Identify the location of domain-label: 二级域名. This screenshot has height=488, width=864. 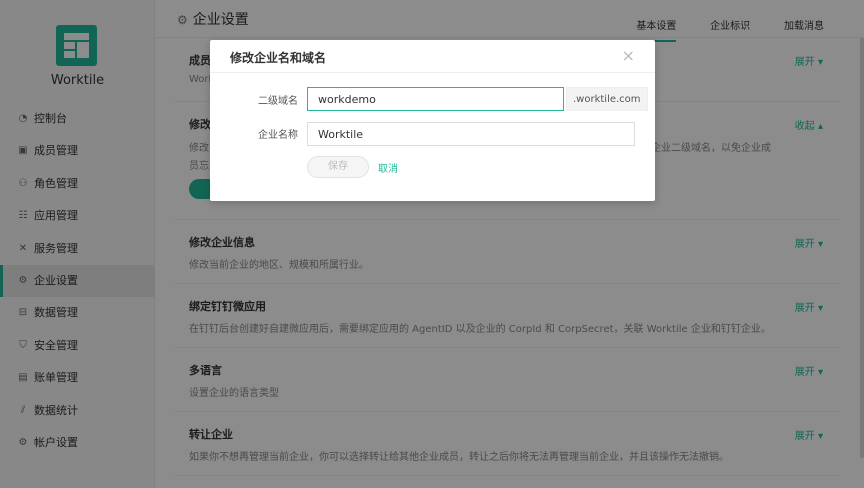
(278, 101).